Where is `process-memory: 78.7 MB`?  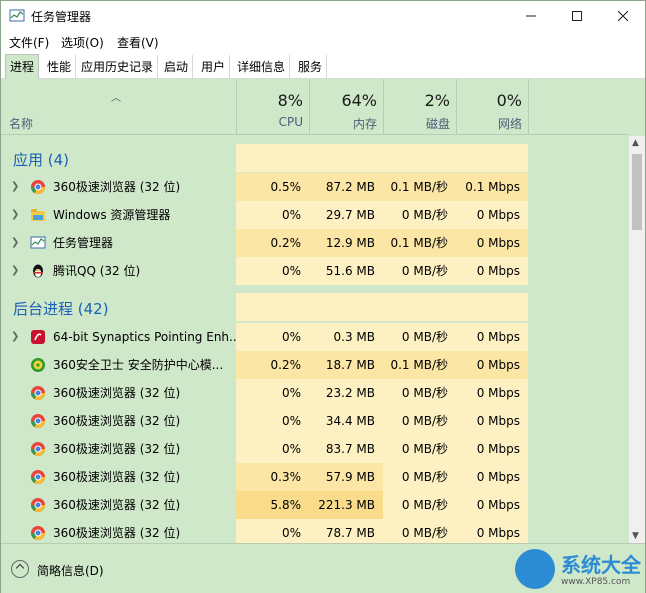
process-memory: 78.7 MB is located at coordinates (346, 531).